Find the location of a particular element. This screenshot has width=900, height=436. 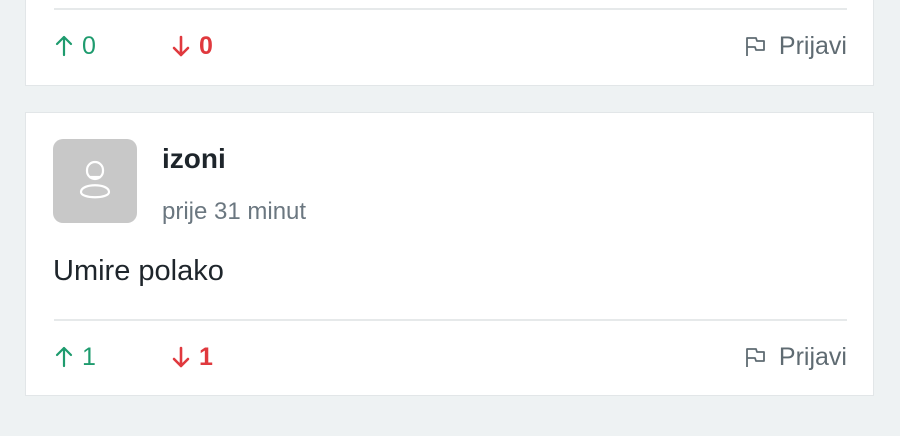

comment-timestamp: prije 31 minut is located at coordinates (234, 211).